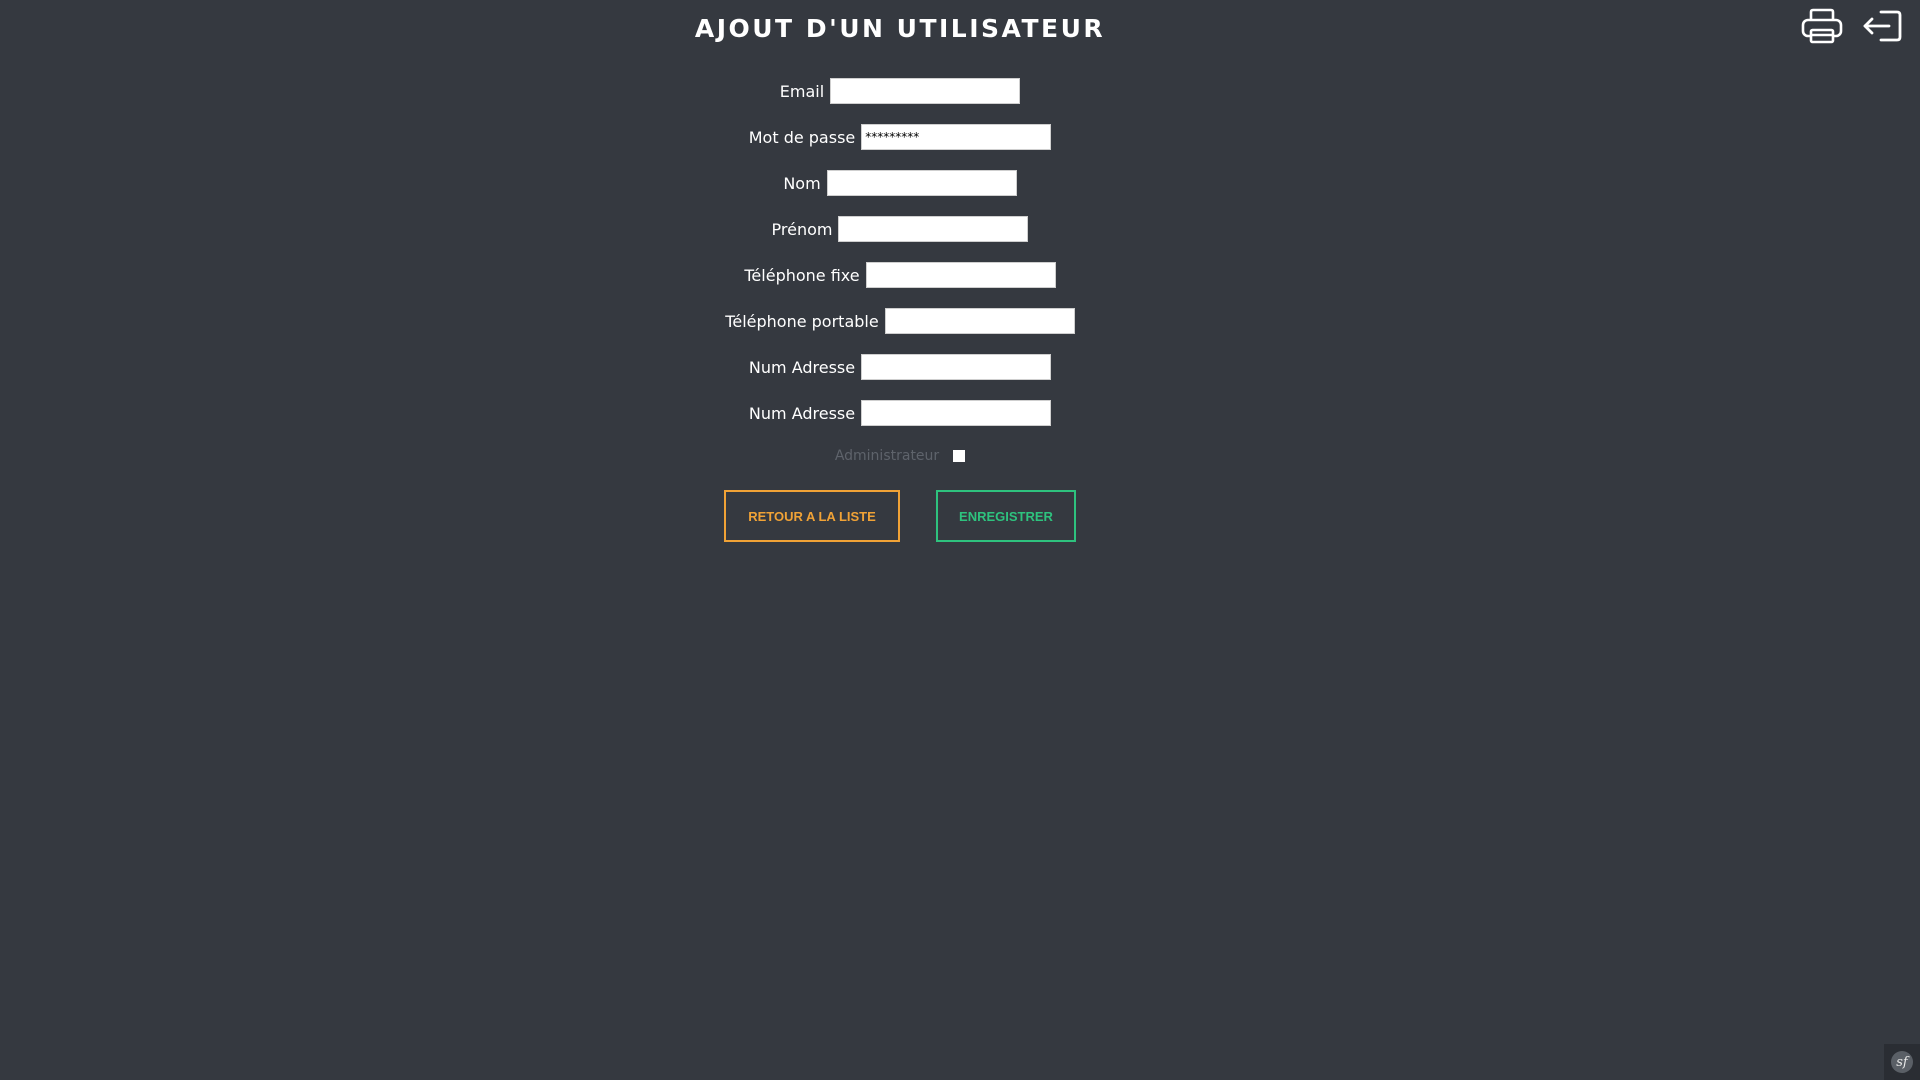  Describe the element at coordinates (802, 183) in the screenshot. I see `nom-label: Nom` at that location.